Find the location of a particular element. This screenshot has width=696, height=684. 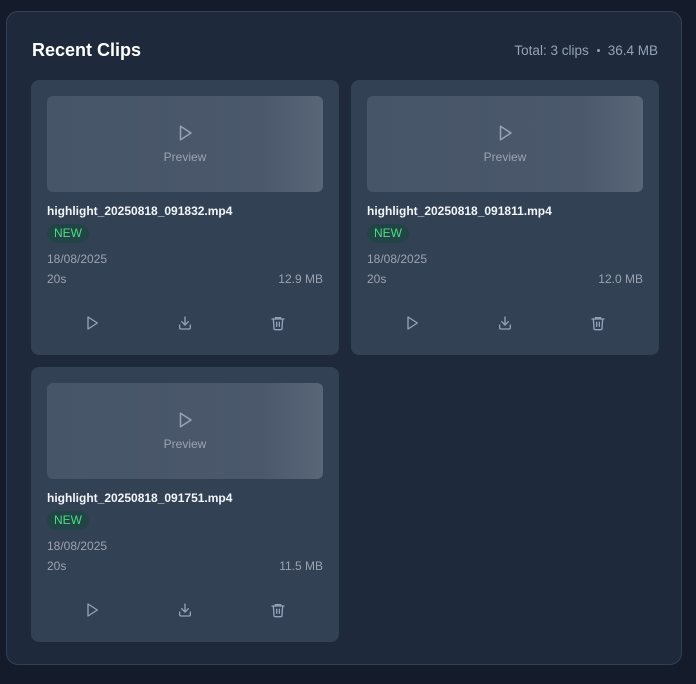

panel-title: Recent Clips is located at coordinates (87, 50).